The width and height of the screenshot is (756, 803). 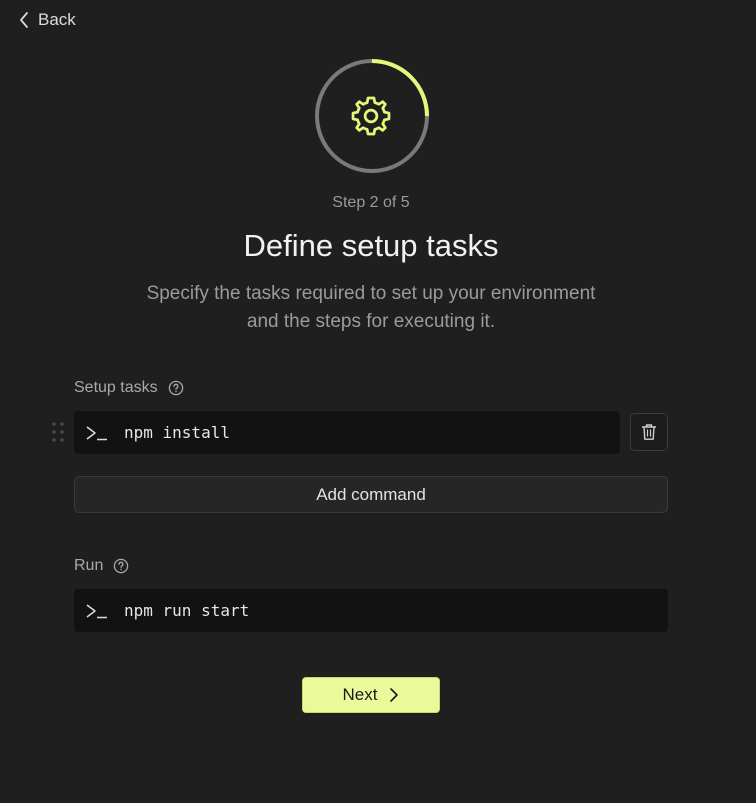 I want to click on next-button: Next, so click(x=371, y=695).